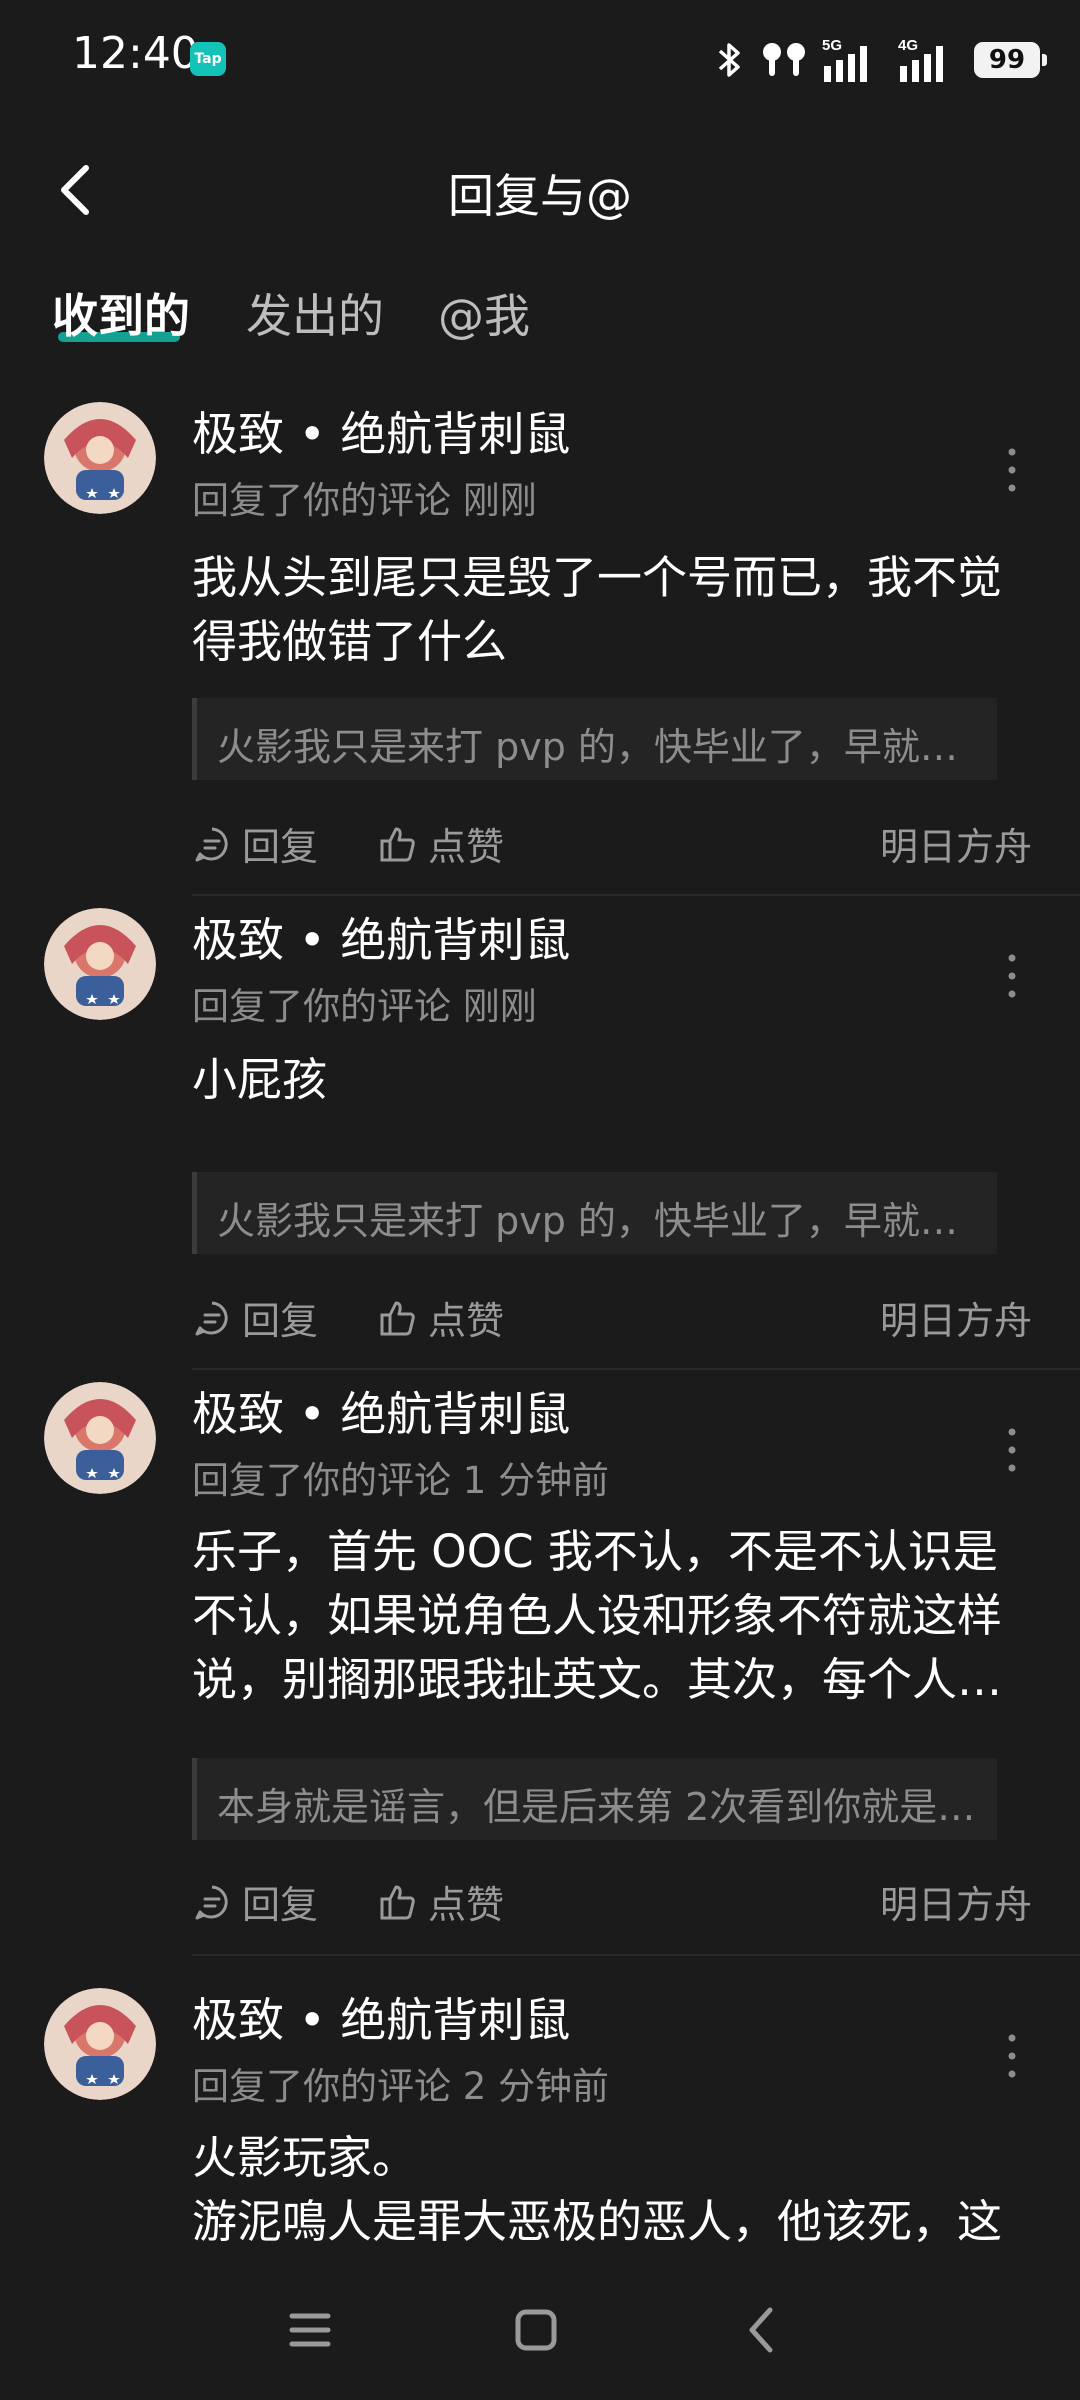  I want to click on tab-bar: 收到的 发出的 @我, so click(540, 320).